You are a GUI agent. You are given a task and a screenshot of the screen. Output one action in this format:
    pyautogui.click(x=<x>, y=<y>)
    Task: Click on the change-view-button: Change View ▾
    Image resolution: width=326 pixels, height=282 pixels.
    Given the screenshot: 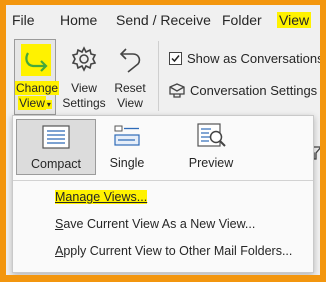 What is the action you would take?
    pyautogui.click(x=37, y=77)
    